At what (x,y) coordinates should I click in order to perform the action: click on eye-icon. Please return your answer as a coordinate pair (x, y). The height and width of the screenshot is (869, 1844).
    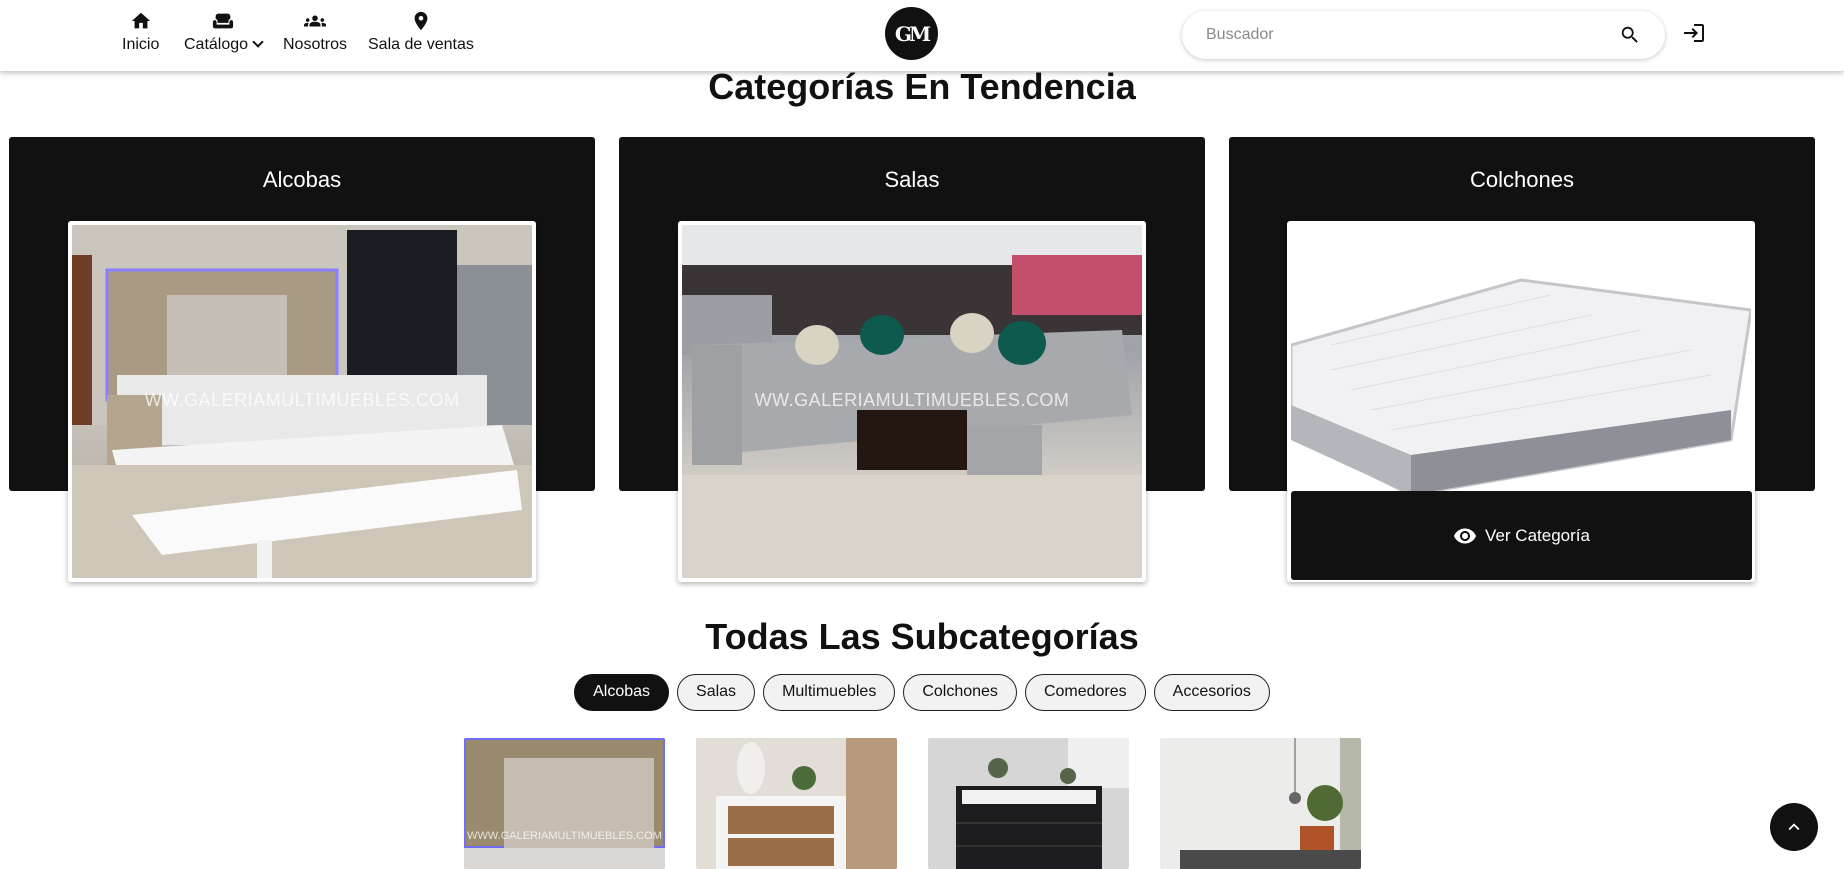
    Looking at the image, I should click on (1465, 535).